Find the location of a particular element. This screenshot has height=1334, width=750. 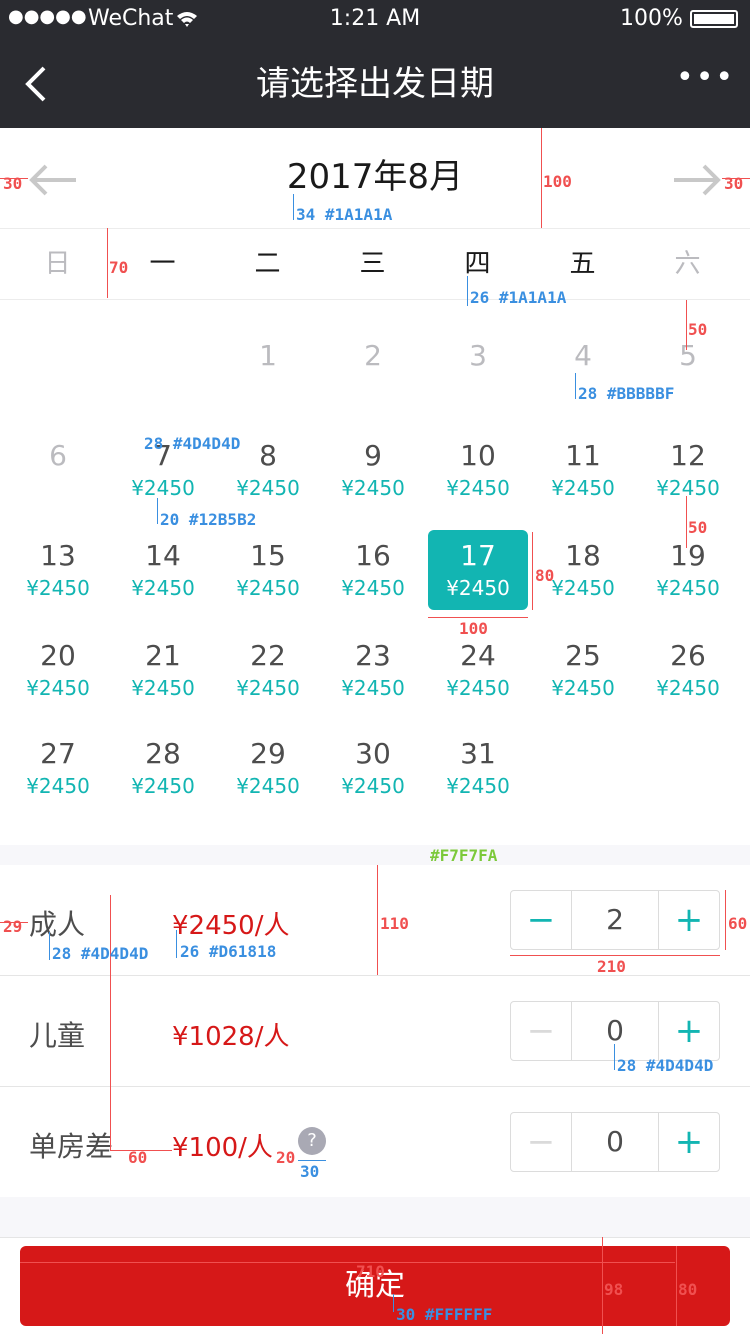

calendar-day: 22 ¥2450 is located at coordinates (268, 670).